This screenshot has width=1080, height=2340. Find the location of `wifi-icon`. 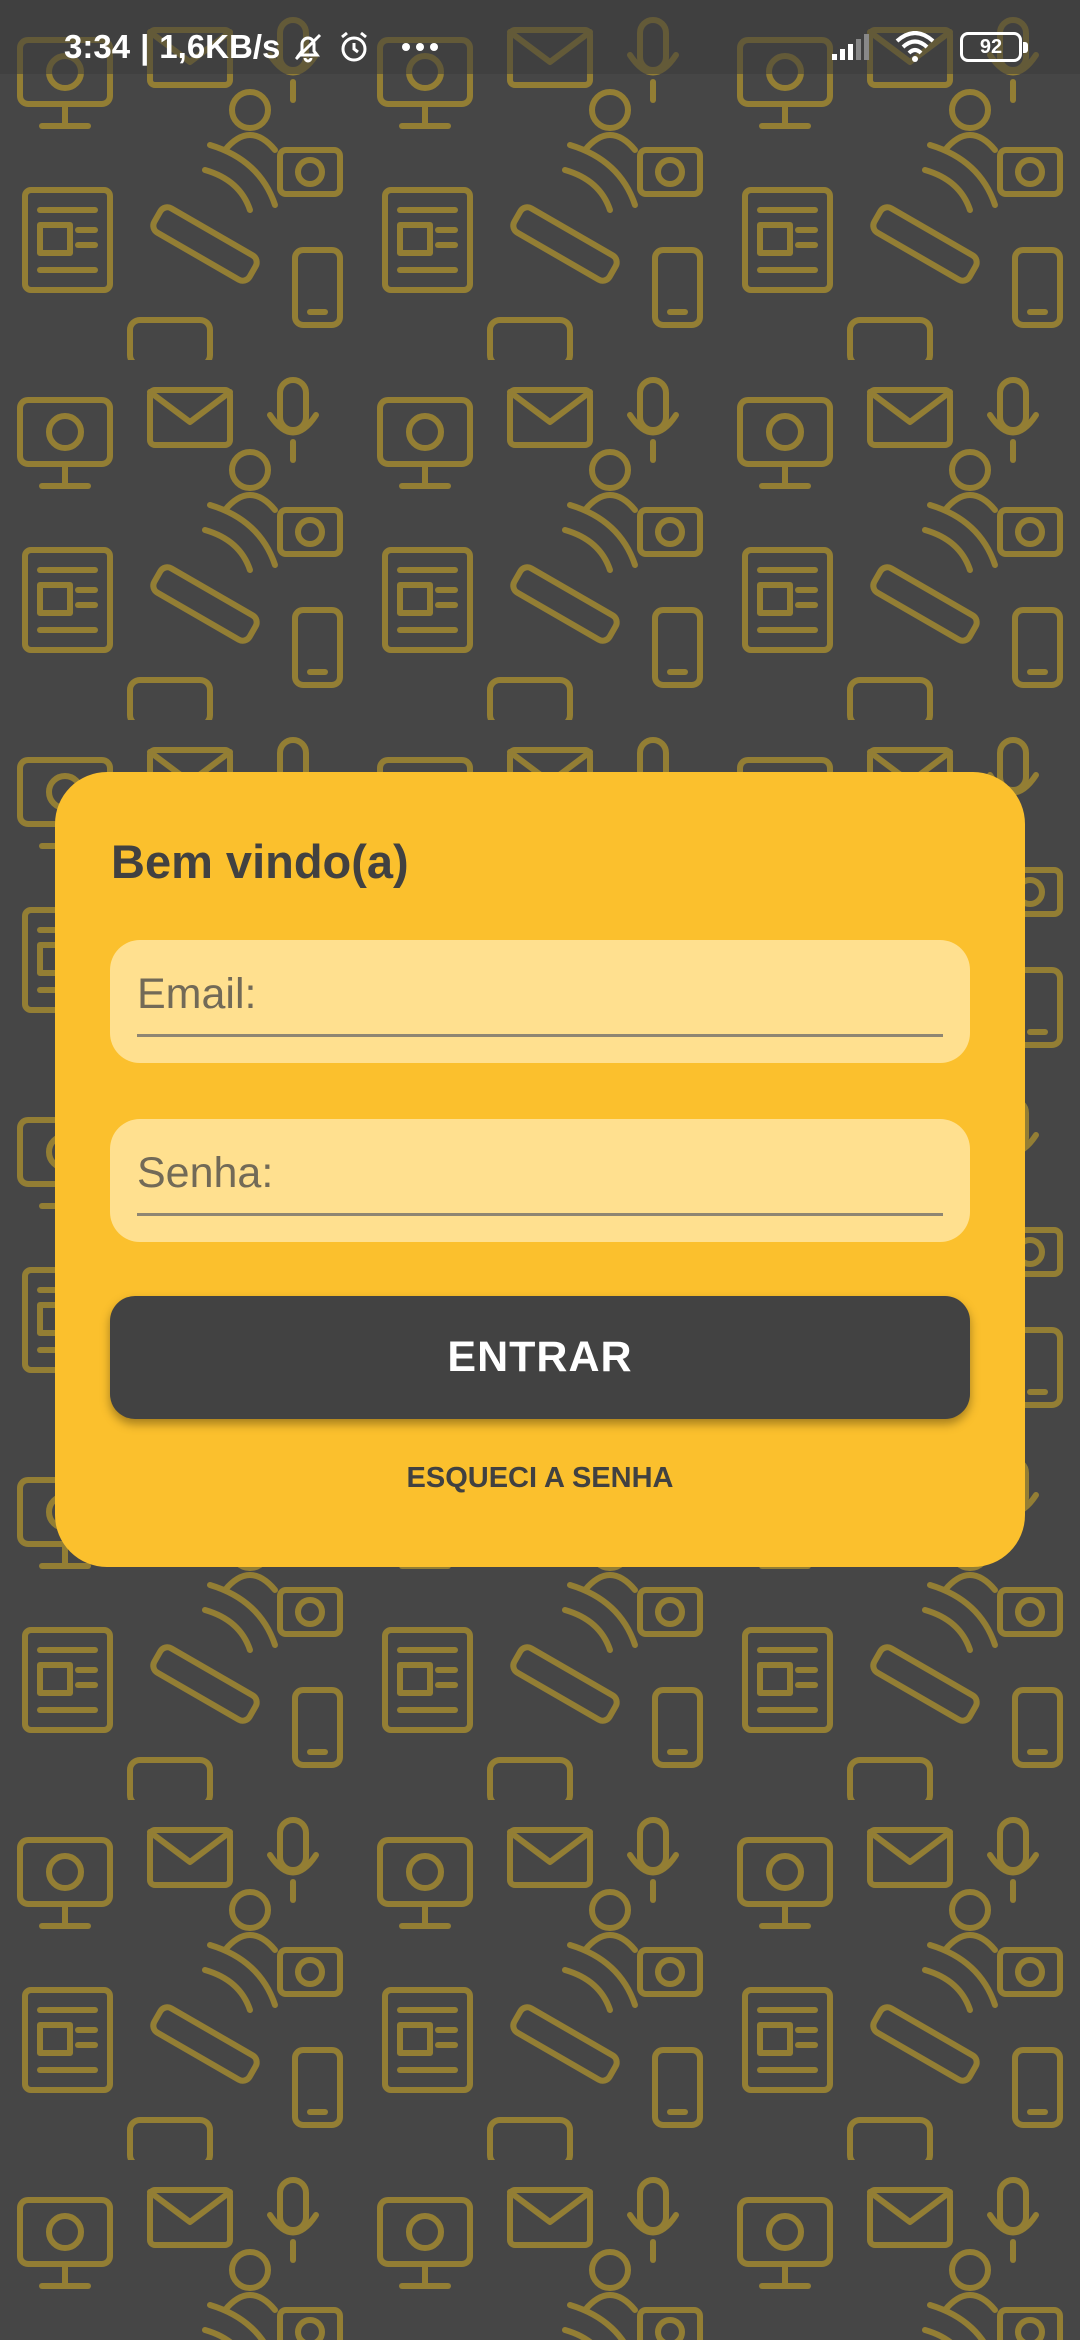

wifi-icon is located at coordinates (915, 47).